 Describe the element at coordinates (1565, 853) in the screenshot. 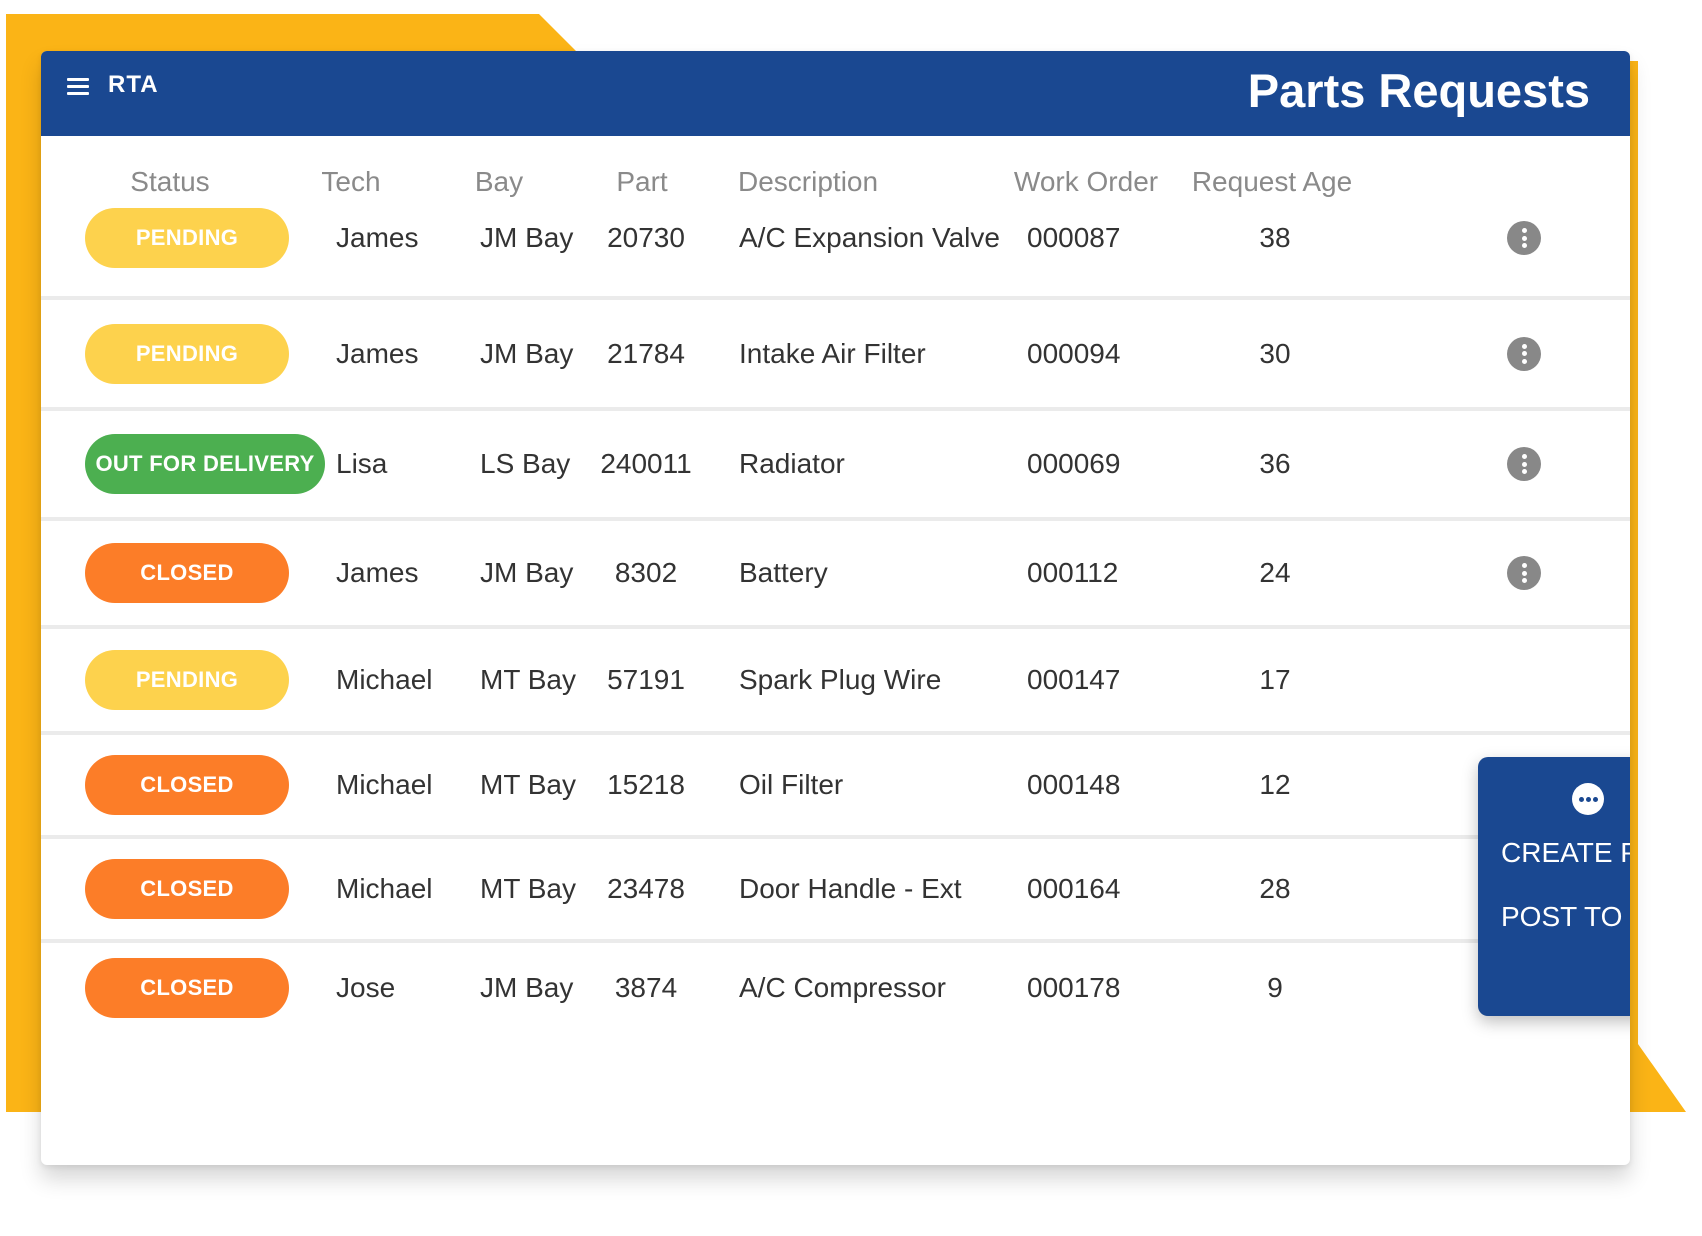

I see `create-po-menu-item: CREATE PO` at that location.